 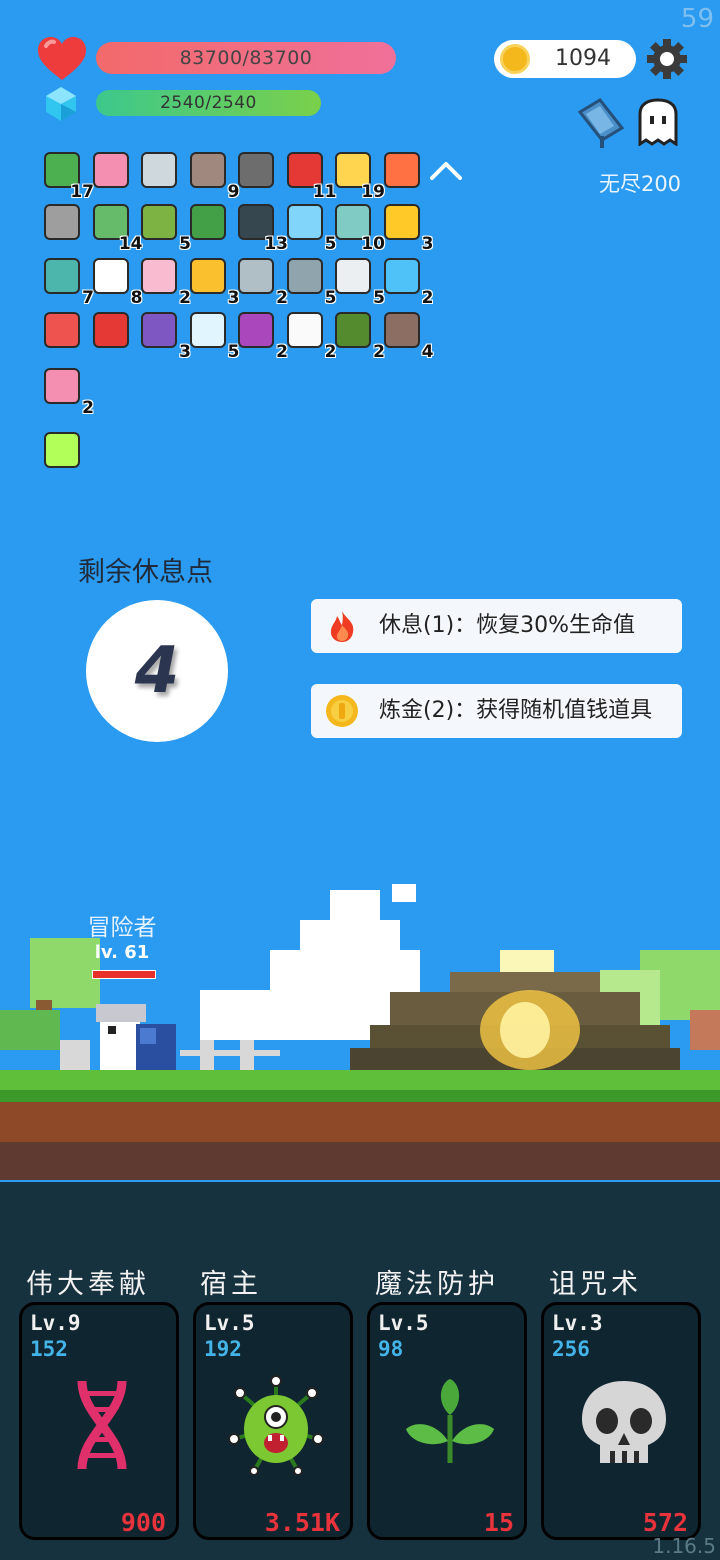 I want to click on virus-monster-icon, so click(x=276, y=1425).